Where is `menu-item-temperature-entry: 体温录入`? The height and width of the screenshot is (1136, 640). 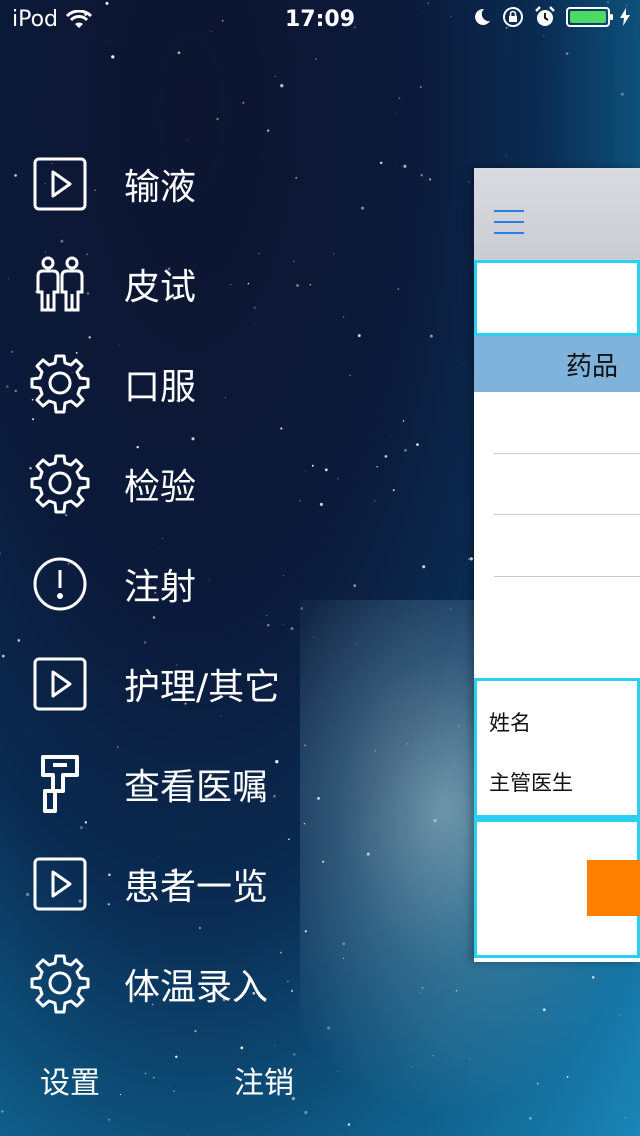 menu-item-temperature-entry: 体温录入 is located at coordinates (178, 984).